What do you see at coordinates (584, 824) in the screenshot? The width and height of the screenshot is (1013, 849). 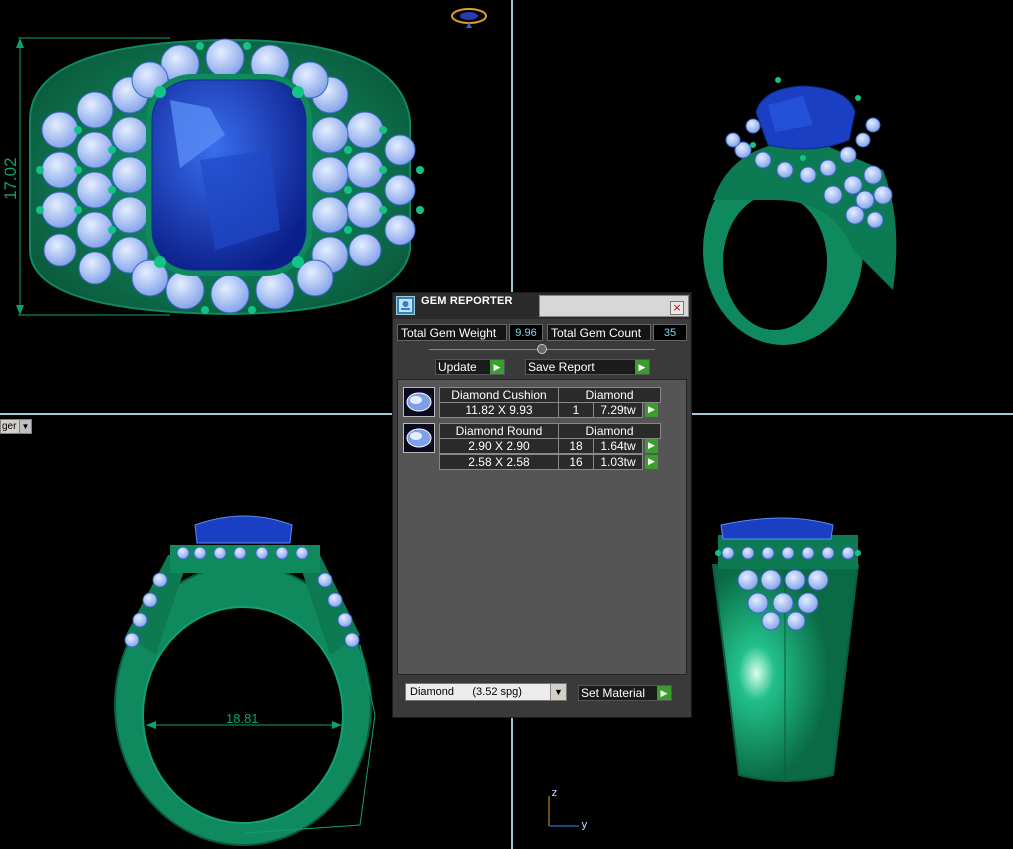 I see `axis-y-label: y` at bounding box center [584, 824].